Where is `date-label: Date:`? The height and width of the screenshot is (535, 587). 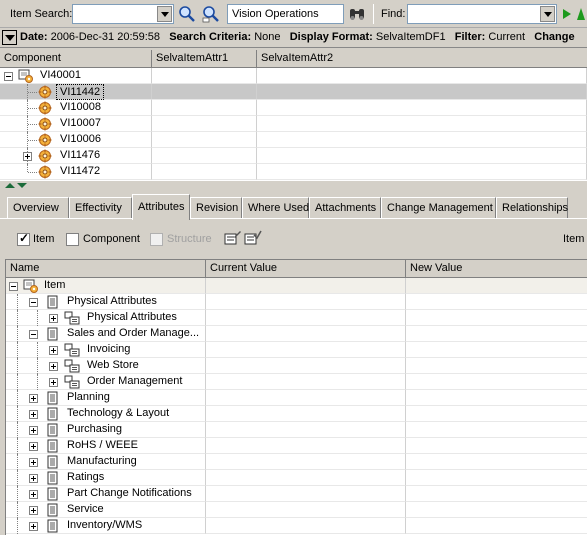
date-label: Date: is located at coordinates (34, 37).